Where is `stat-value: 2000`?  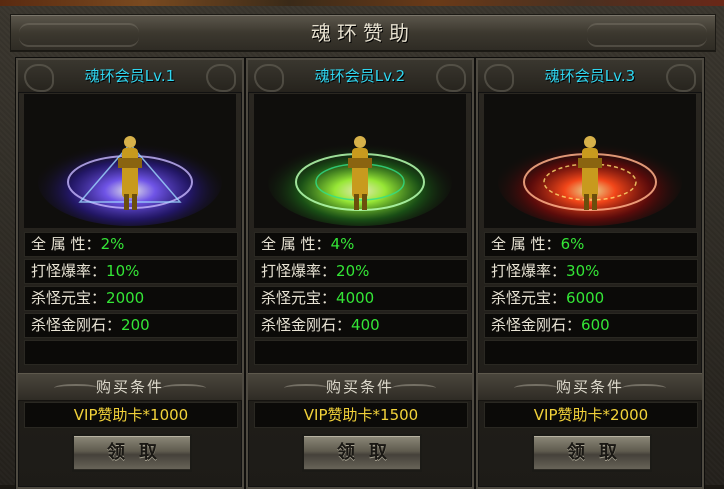 stat-value: 2000 is located at coordinates (125, 298).